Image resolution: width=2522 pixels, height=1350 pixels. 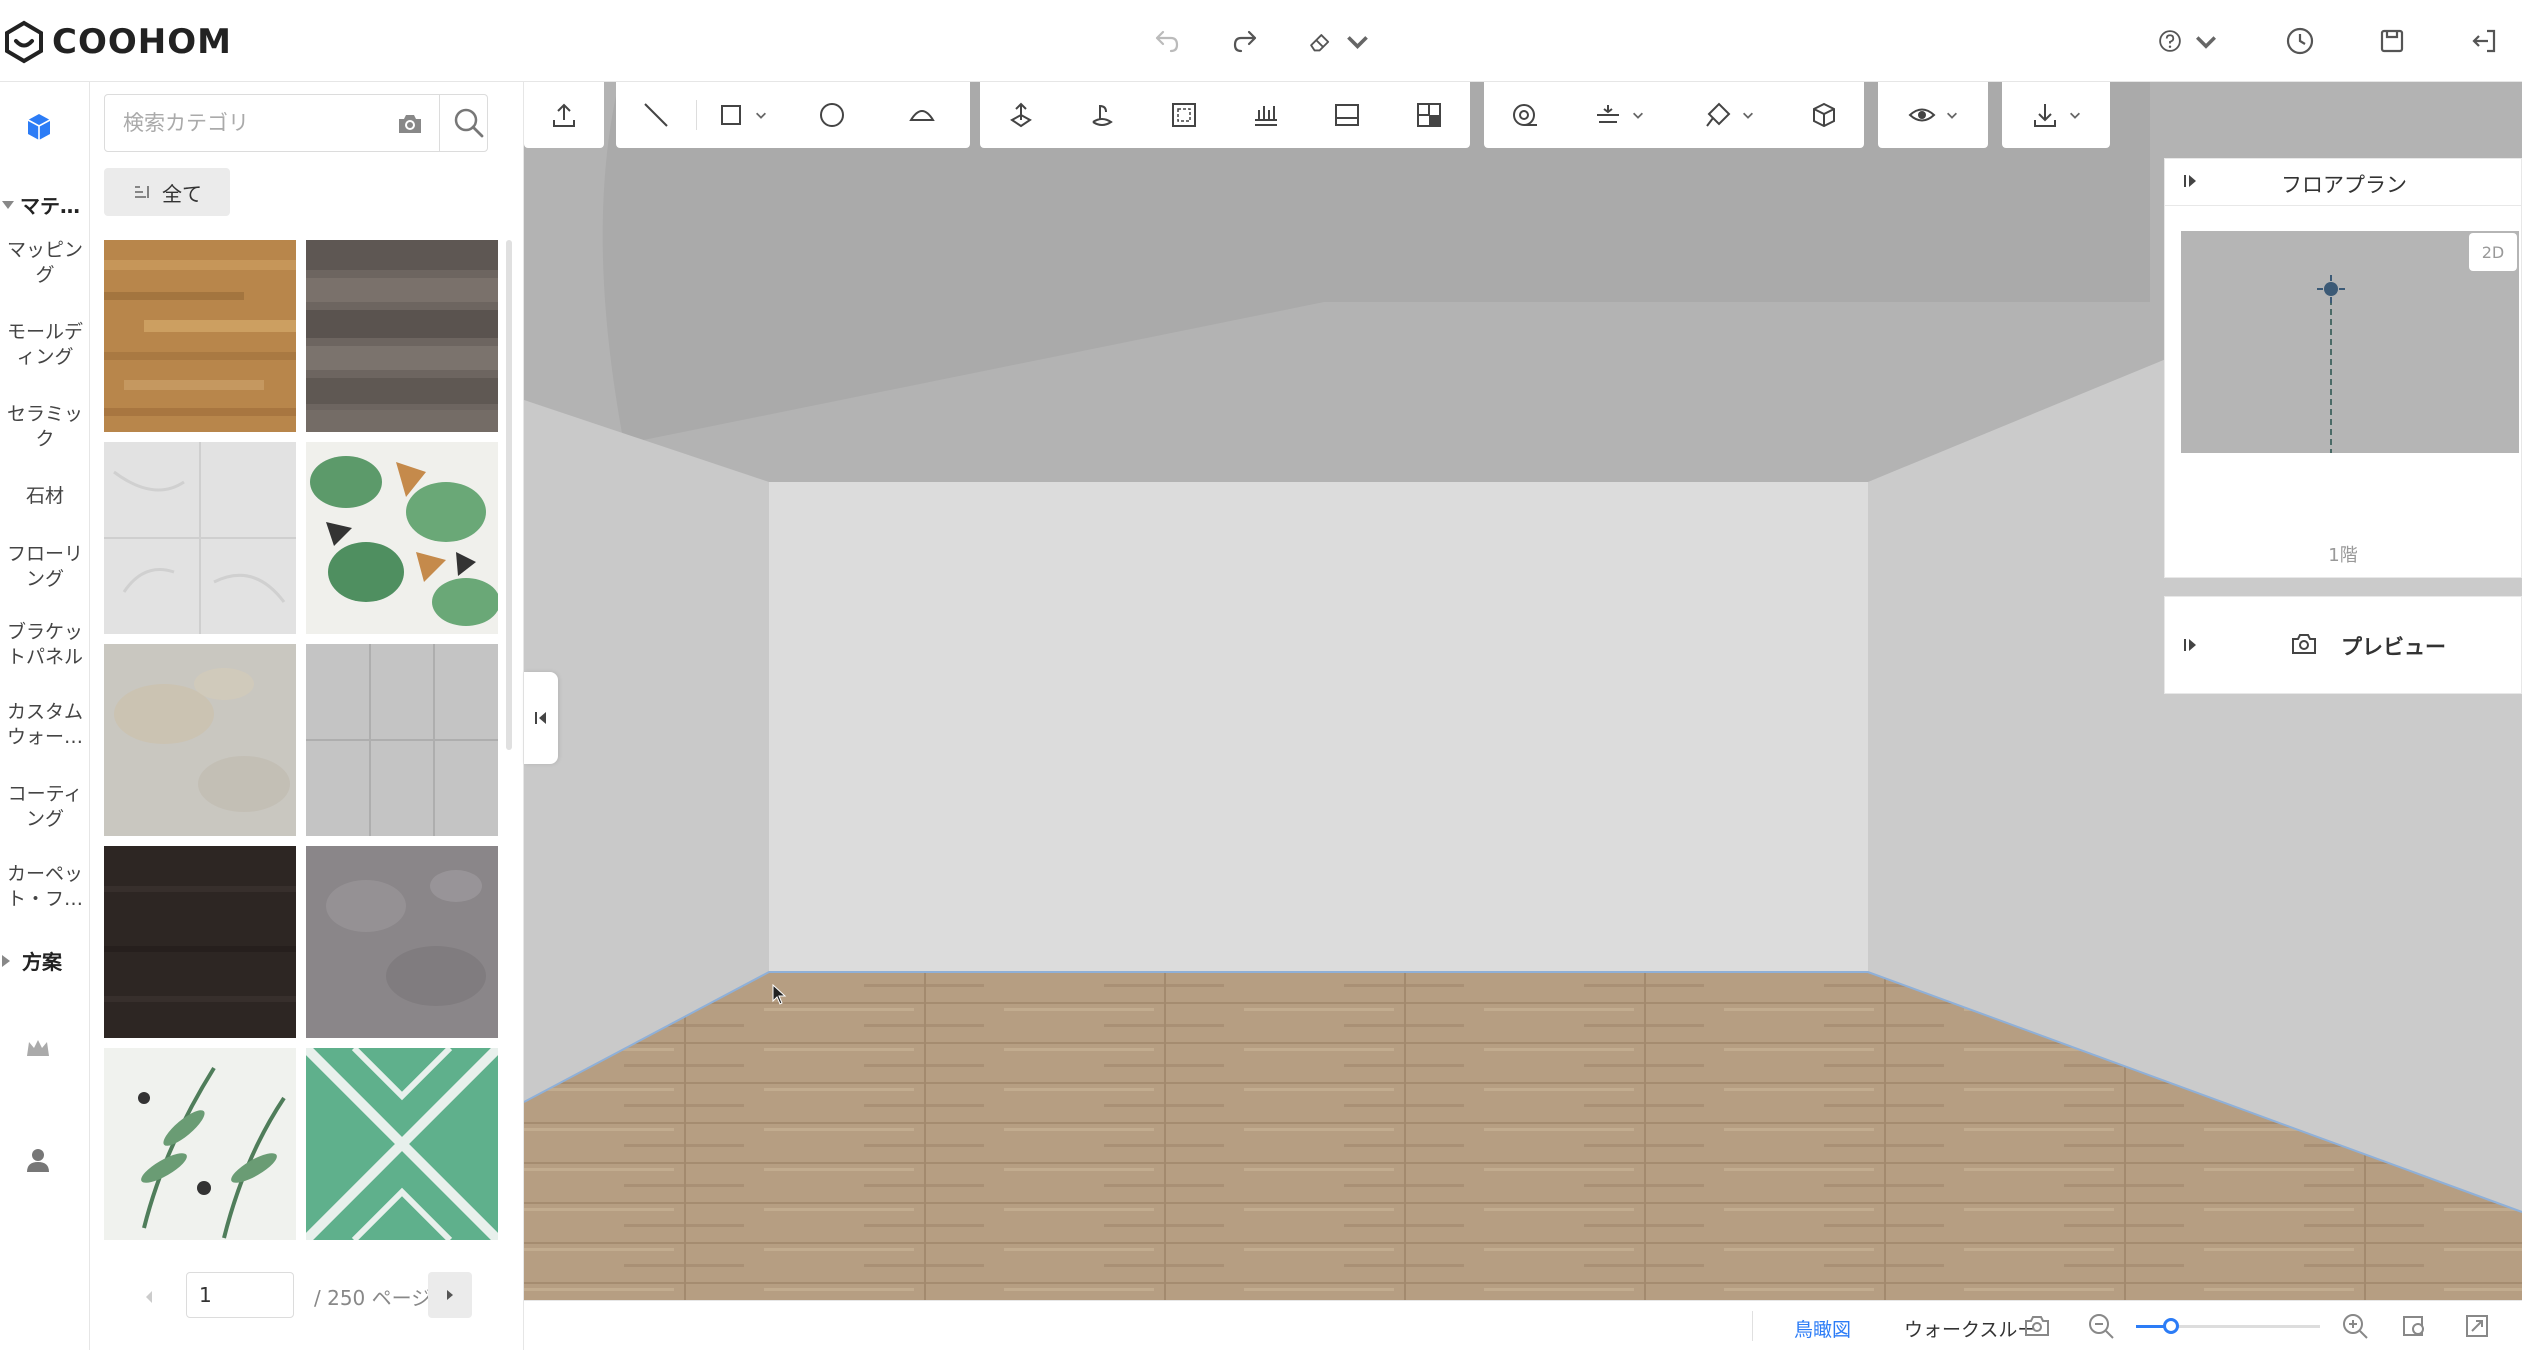 I want to click on material-tile-grey-concrete, so click(x=402, y=942).